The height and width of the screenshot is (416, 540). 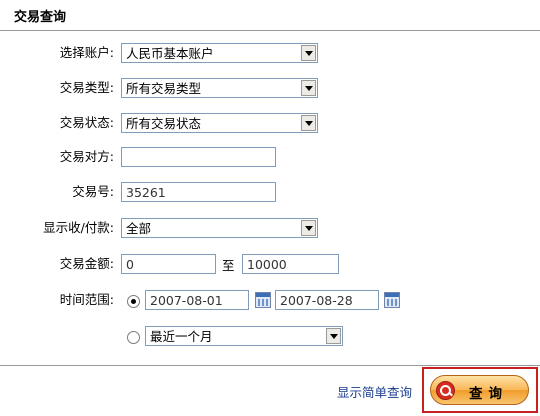 What do you see at coordinates (270, 15) in the screenshot?
I see `section-header: 交易查询` at bounding box center [270, 15].